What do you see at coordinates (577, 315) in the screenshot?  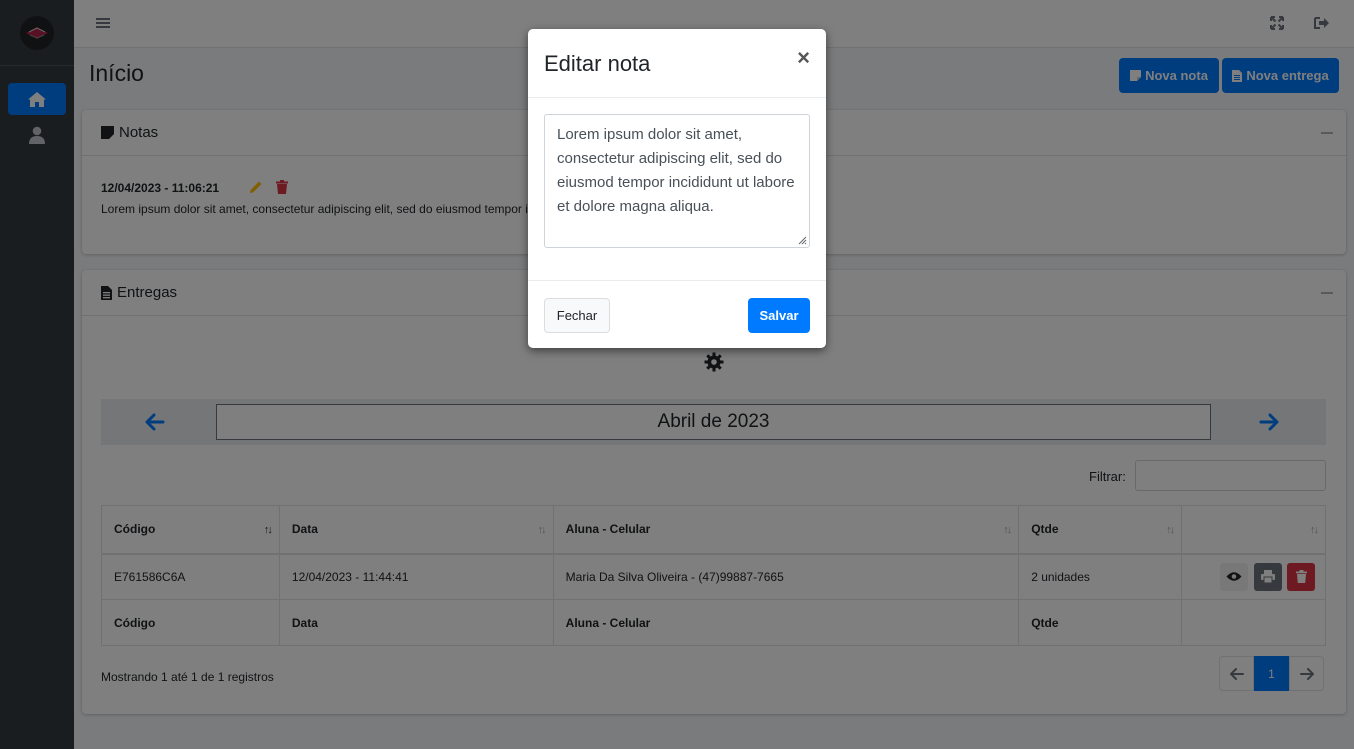 I see `fechar-button: Fechar` at bounding box center [577, 315].